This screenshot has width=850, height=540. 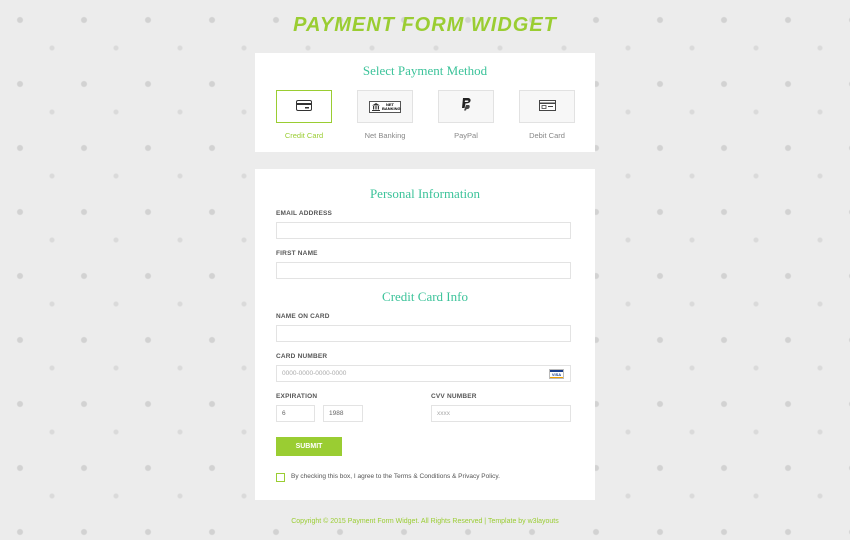 What do you see at coordinates (466, 135) in the screenshot?
I see `method-label: PayPal` at bounding box center [466, 135].